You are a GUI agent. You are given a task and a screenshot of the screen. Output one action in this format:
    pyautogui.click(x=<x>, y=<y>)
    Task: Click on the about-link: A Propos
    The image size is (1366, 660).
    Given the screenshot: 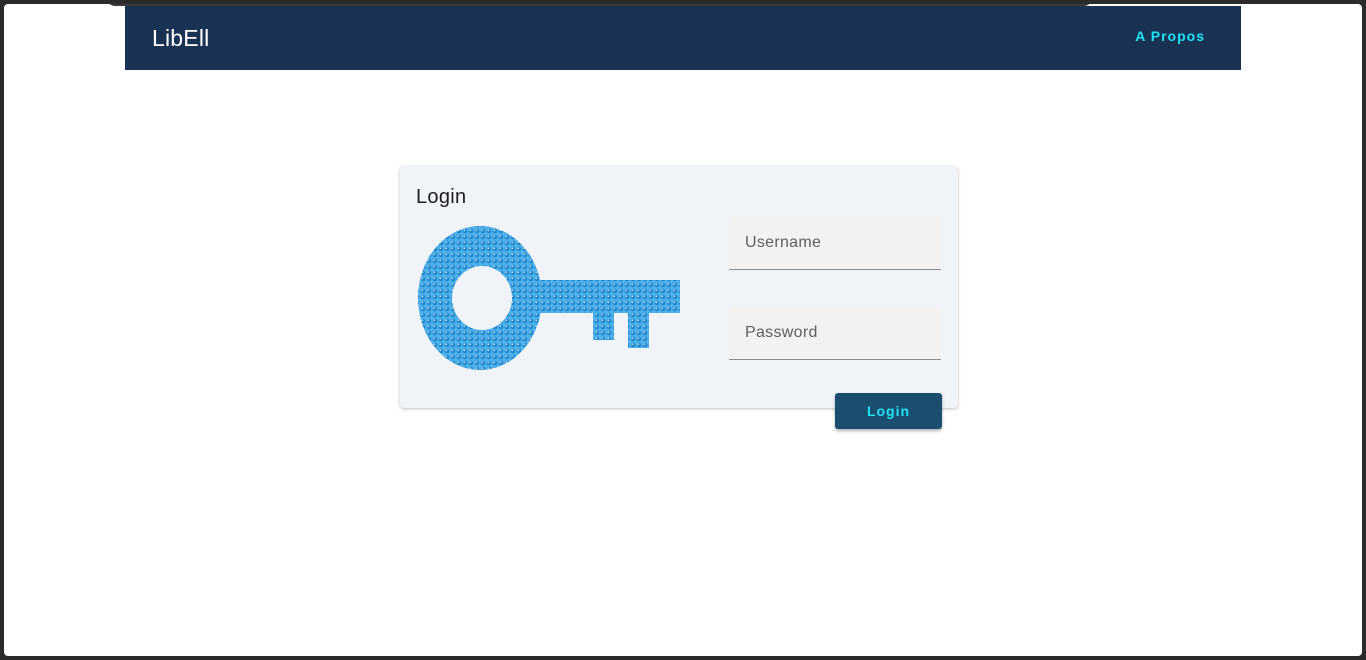 What is the action you would take?
    pyautogui.click(x=1170, y=36)
    